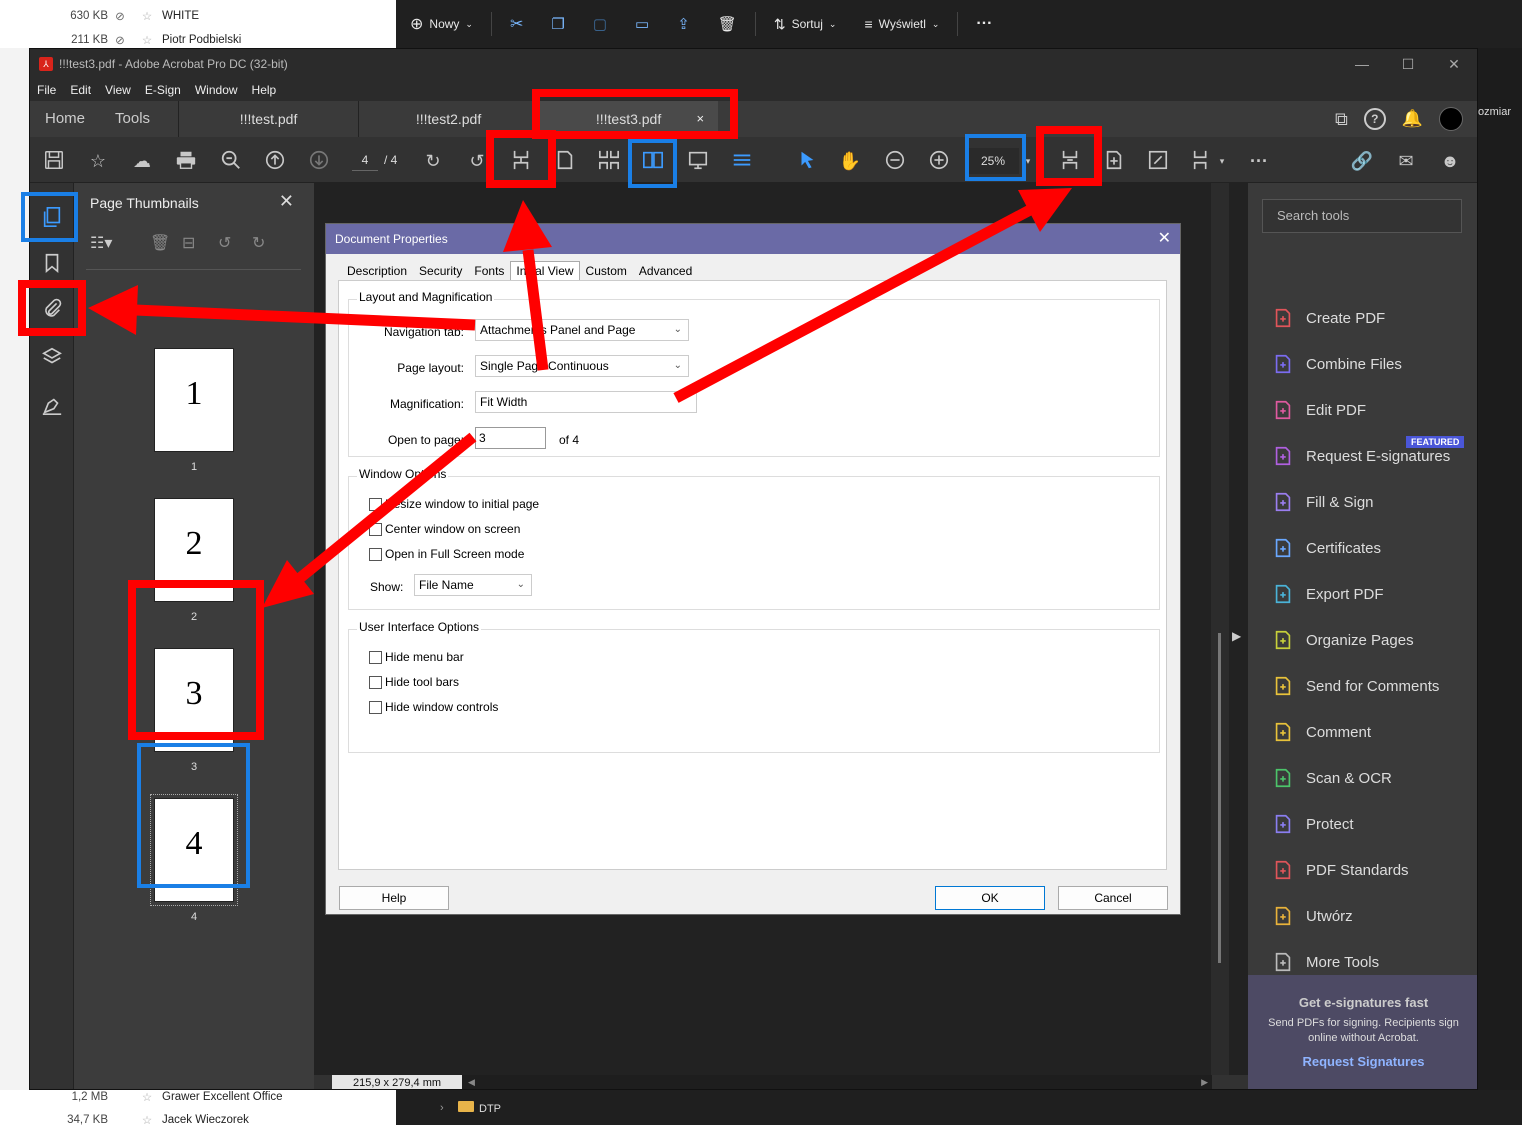 This screenshot has width=1522, height=1125. Describe the element at coordinates (510, 438) in the screenshot. I see `open-to-page-input: 3` at that location.